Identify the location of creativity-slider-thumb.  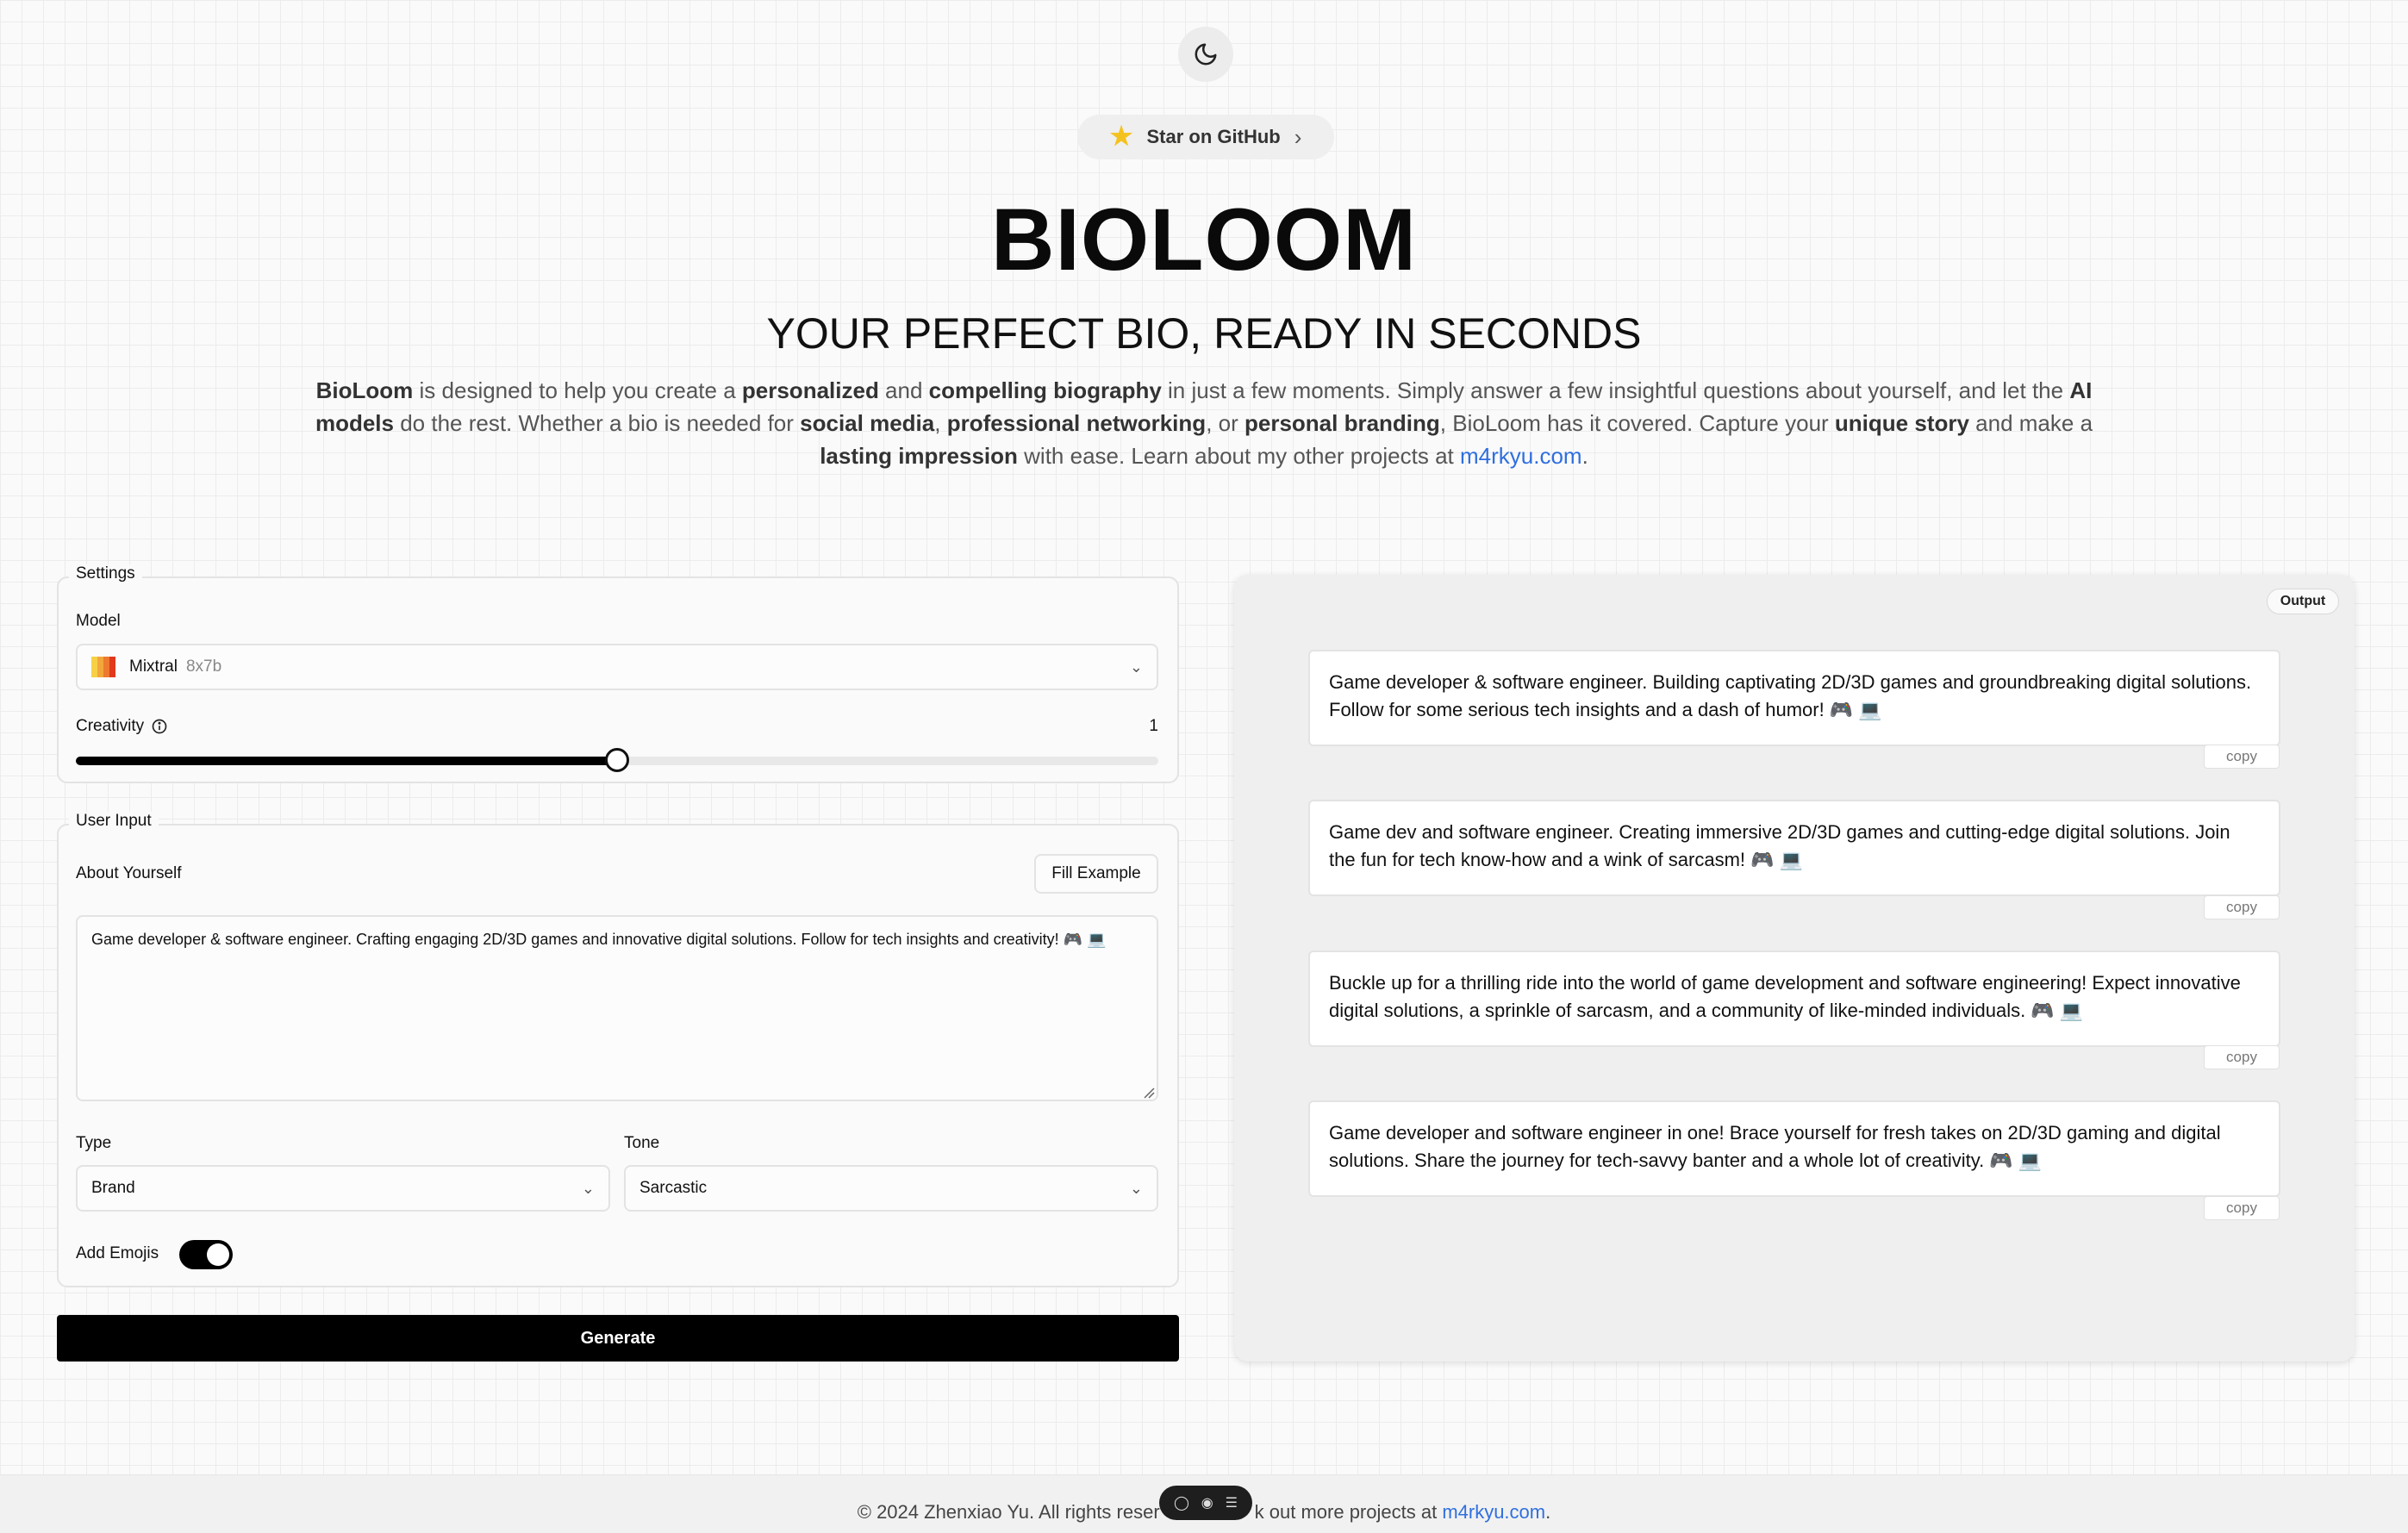
(617, 760).